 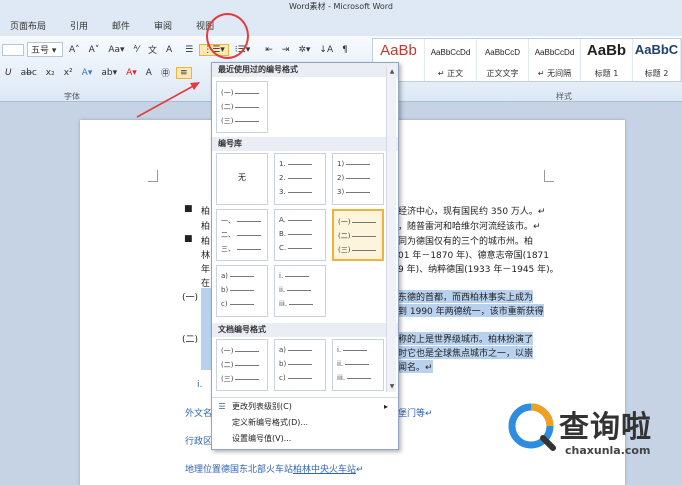 What do you see at coordinates (605, 427) in the screenshot?
I see `watermark-text: 查询啦` at bounding box center [605, 427].